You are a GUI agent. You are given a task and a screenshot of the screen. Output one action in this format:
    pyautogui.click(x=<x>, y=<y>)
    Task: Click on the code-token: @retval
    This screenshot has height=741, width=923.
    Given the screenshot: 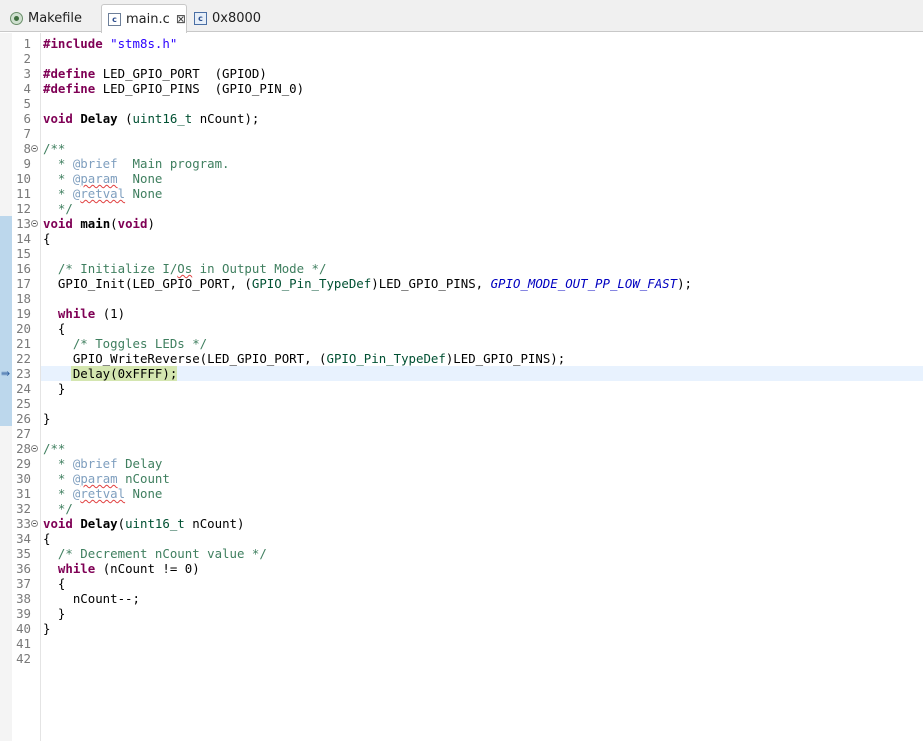 What is the action you would take?
    pyautogui.click(x=99, y=193)
    